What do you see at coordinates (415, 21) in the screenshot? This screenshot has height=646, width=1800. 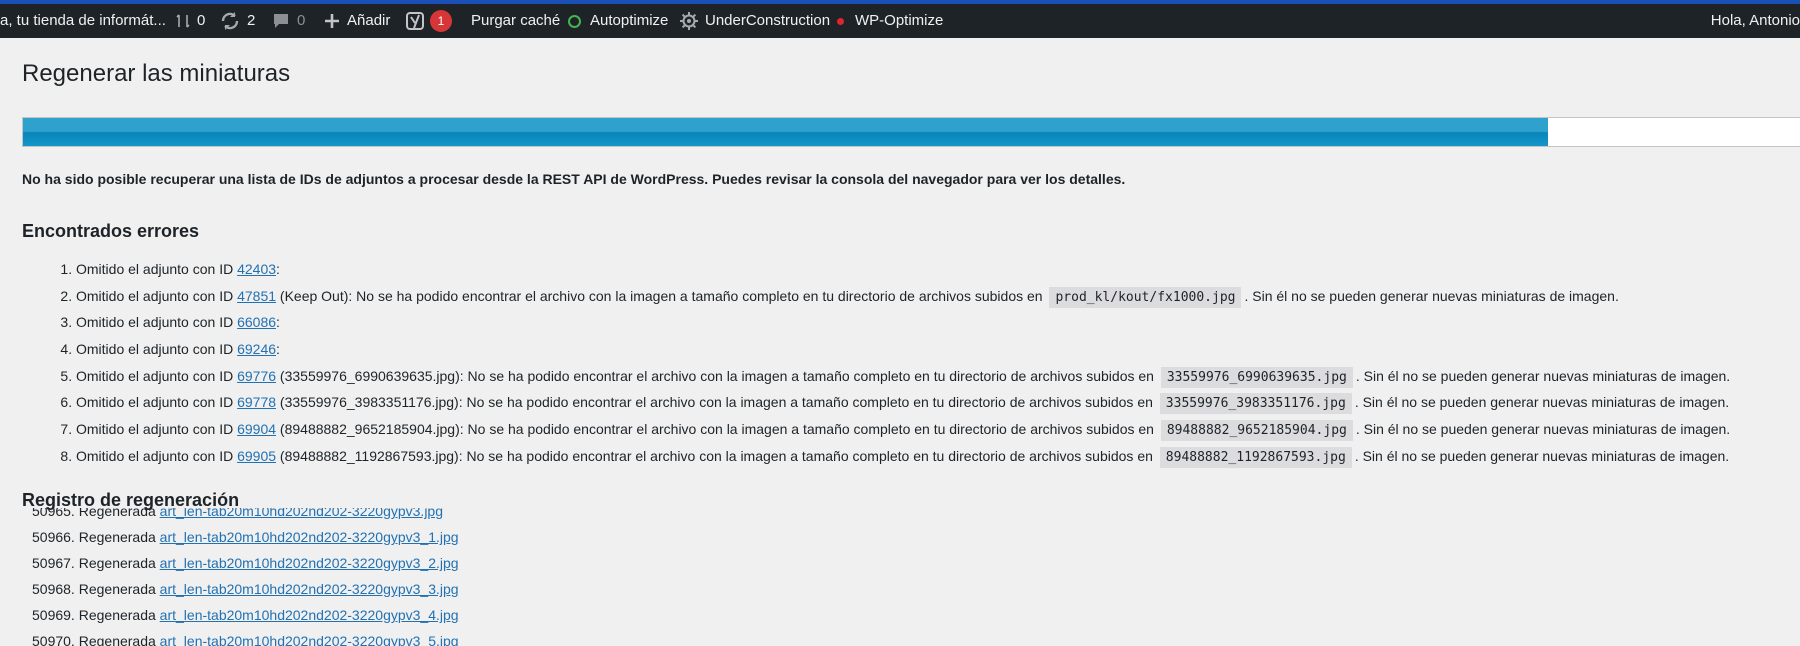 I see `yoast-icon` at bounding box center [415, 21].